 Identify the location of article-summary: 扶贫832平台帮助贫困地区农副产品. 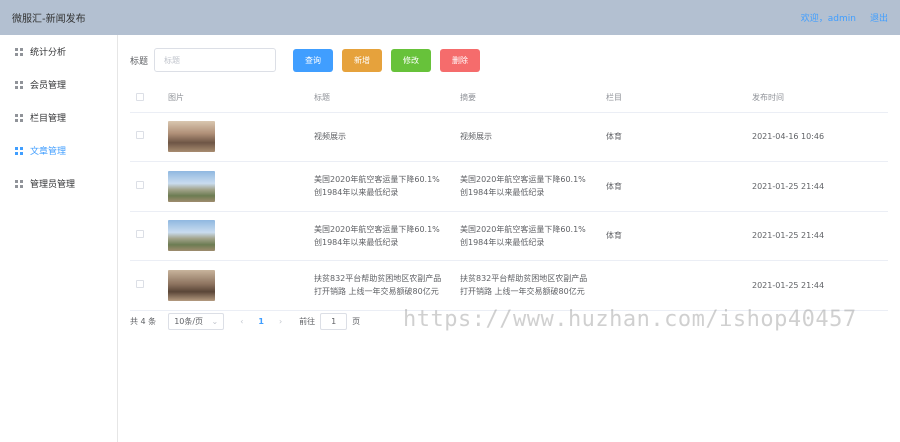
(524, 279).